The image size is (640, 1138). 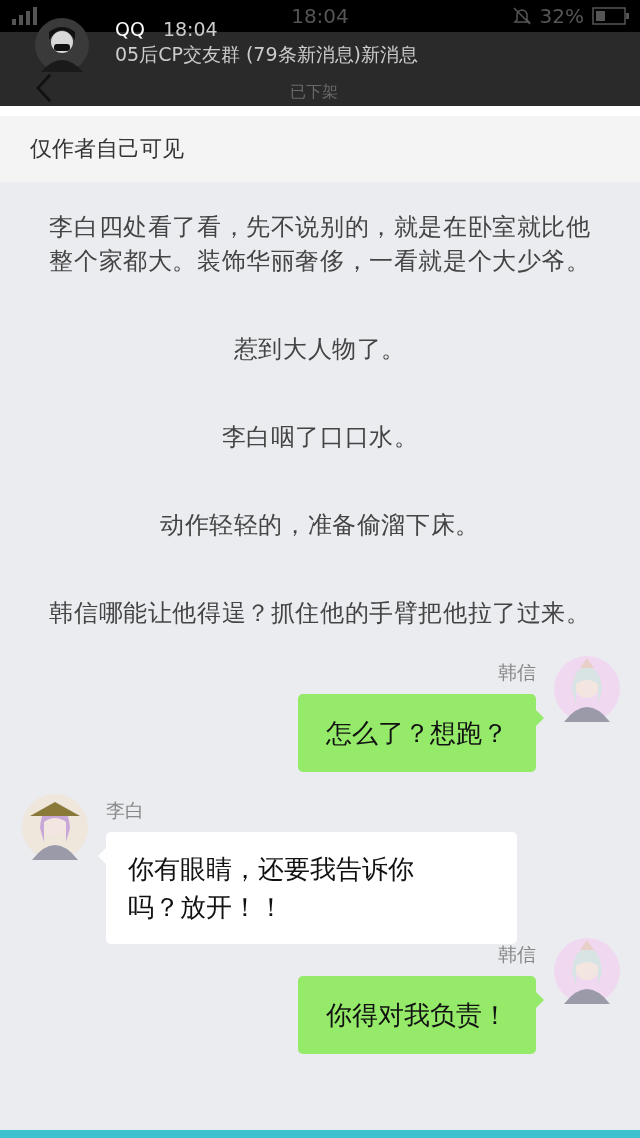 I want to click on story-paragraph: 韩信哪能让他得逞？抓住他的手臂把他拉了过来。, so click(x=320, y=613).